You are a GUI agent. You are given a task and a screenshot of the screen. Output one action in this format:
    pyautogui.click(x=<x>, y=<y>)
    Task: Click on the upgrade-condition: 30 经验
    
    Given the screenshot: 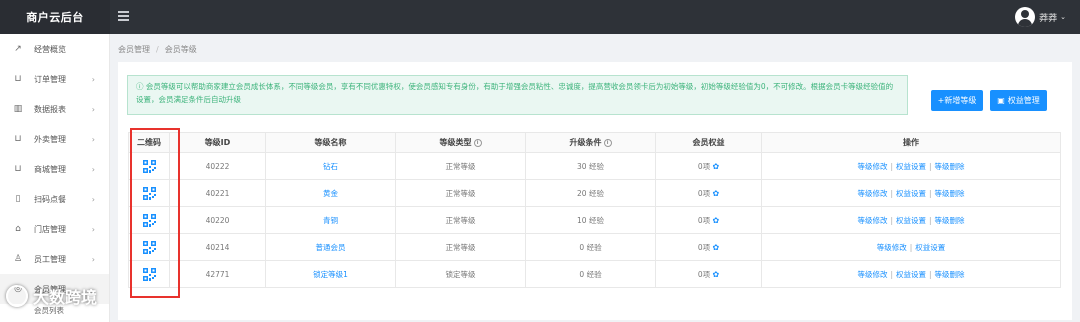 What is the action you would take?
    pyautogui.click(x=590, y=166)
    